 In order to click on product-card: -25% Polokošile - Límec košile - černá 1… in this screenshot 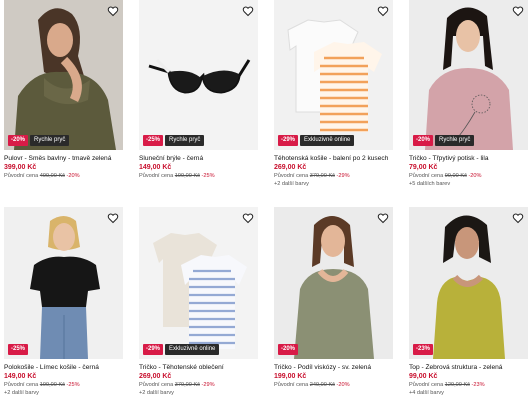, I will do `click(63, 302)`.